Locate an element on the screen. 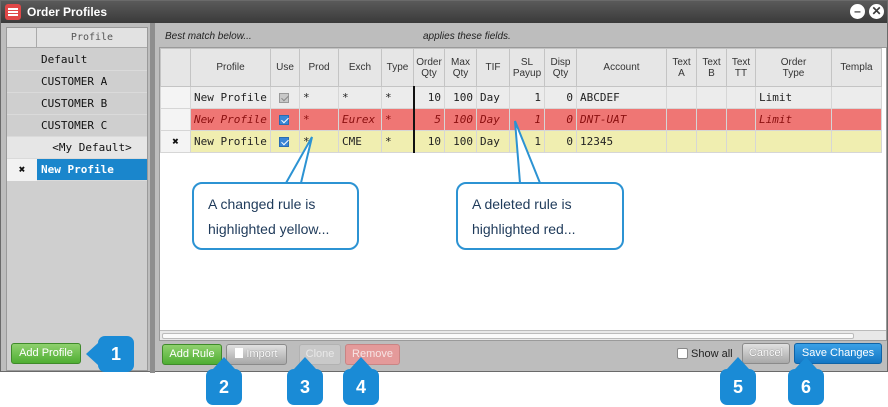  col-header: TIF is located at coordinates (493, 67).